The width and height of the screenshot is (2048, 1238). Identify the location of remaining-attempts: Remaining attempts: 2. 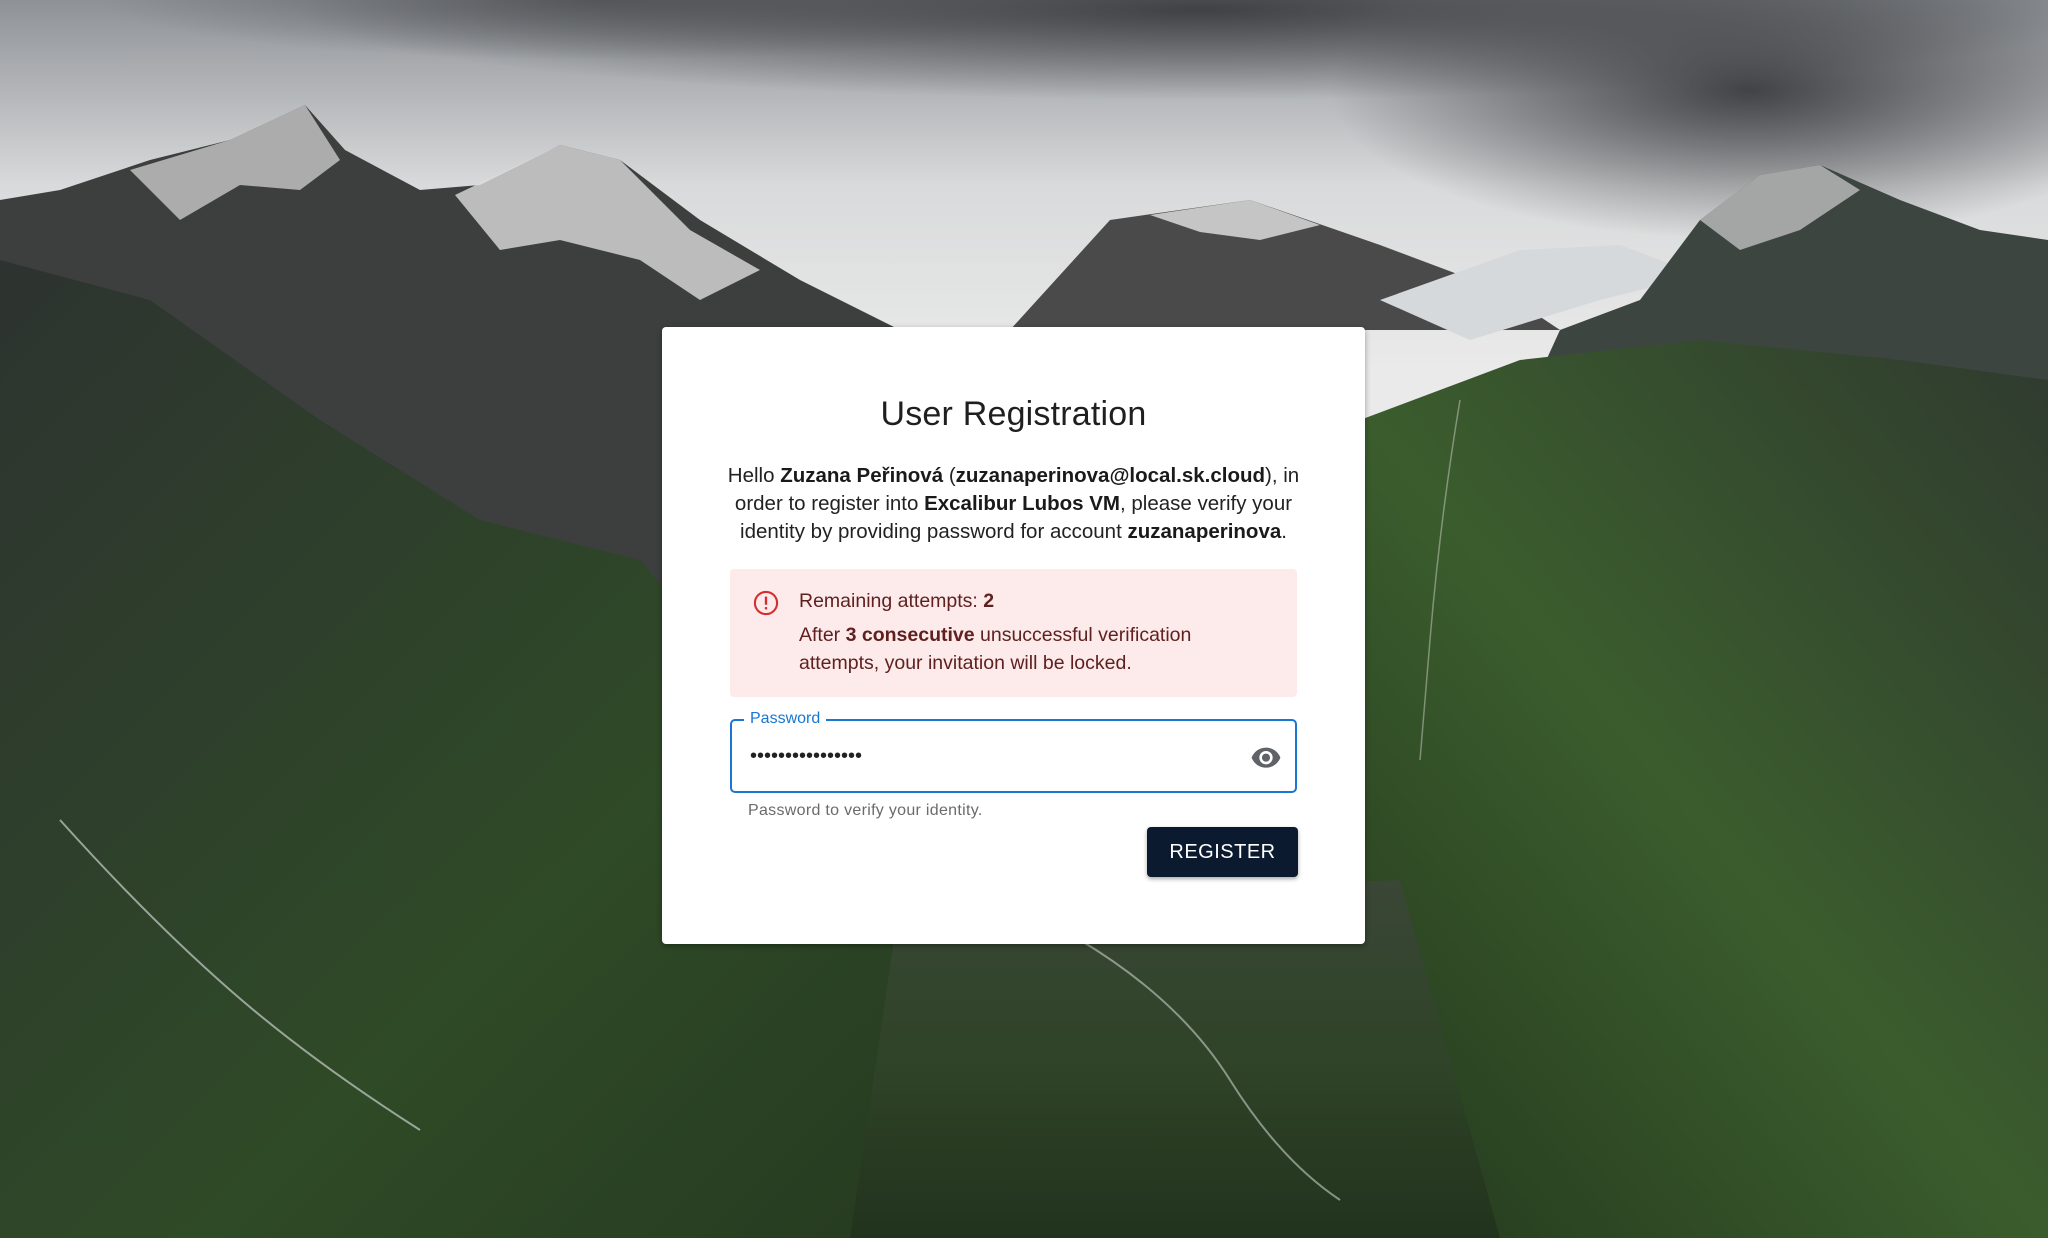
(1034, 601).